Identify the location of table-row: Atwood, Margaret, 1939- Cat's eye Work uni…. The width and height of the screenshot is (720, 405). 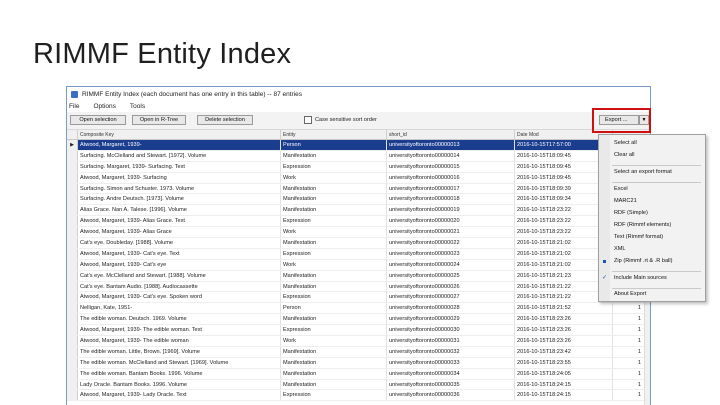
(356, 265).